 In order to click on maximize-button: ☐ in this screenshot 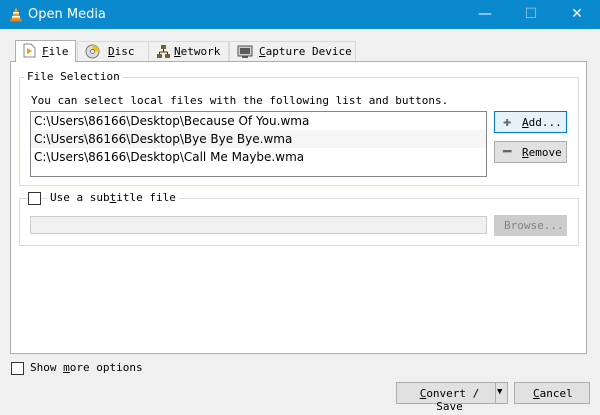, I will do `click(531, 14)`.